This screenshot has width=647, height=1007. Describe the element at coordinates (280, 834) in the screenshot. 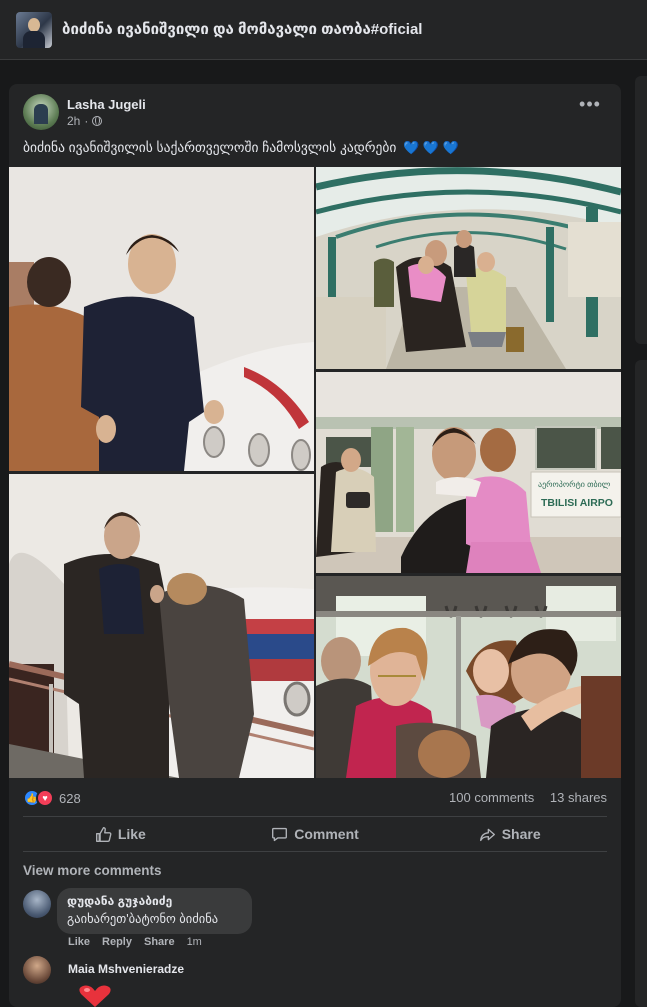

I see `comment-icon` at that location.